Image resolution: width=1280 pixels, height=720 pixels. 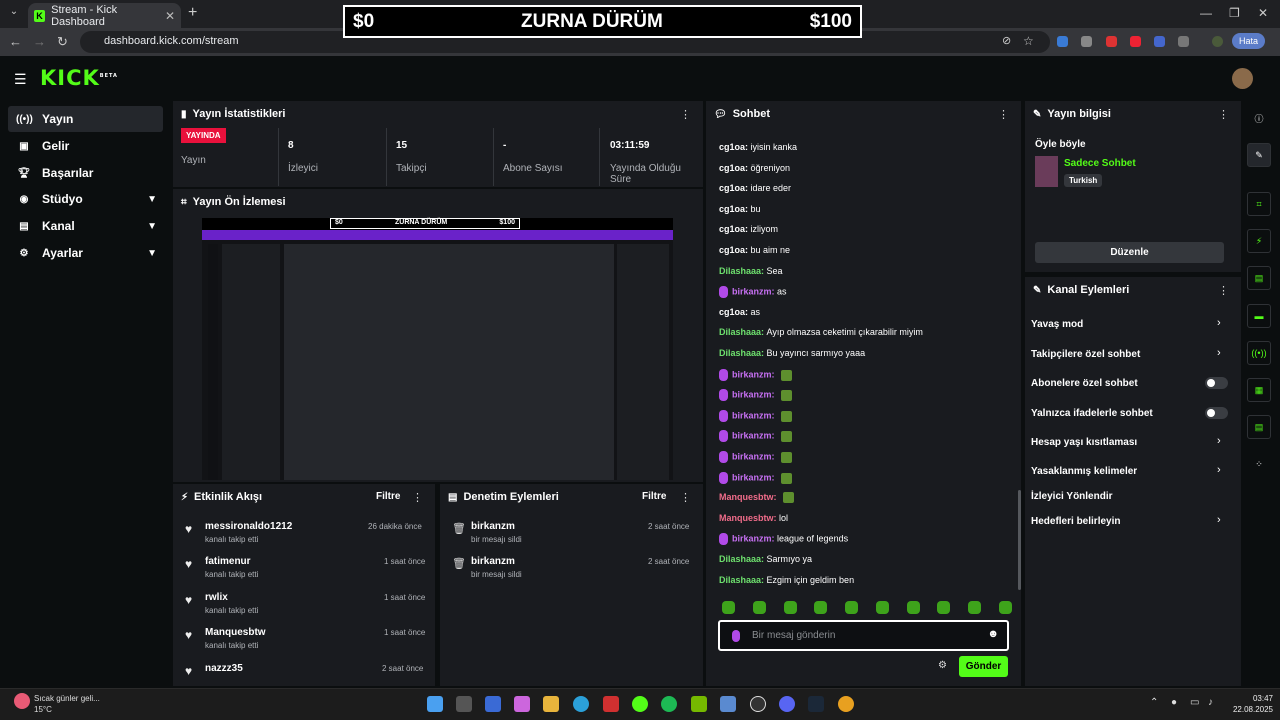 What do you see at coordinates (1263, 13) in the screenshot?
I see `close-window-icon: ✕` at bounding box center [1263, 13].